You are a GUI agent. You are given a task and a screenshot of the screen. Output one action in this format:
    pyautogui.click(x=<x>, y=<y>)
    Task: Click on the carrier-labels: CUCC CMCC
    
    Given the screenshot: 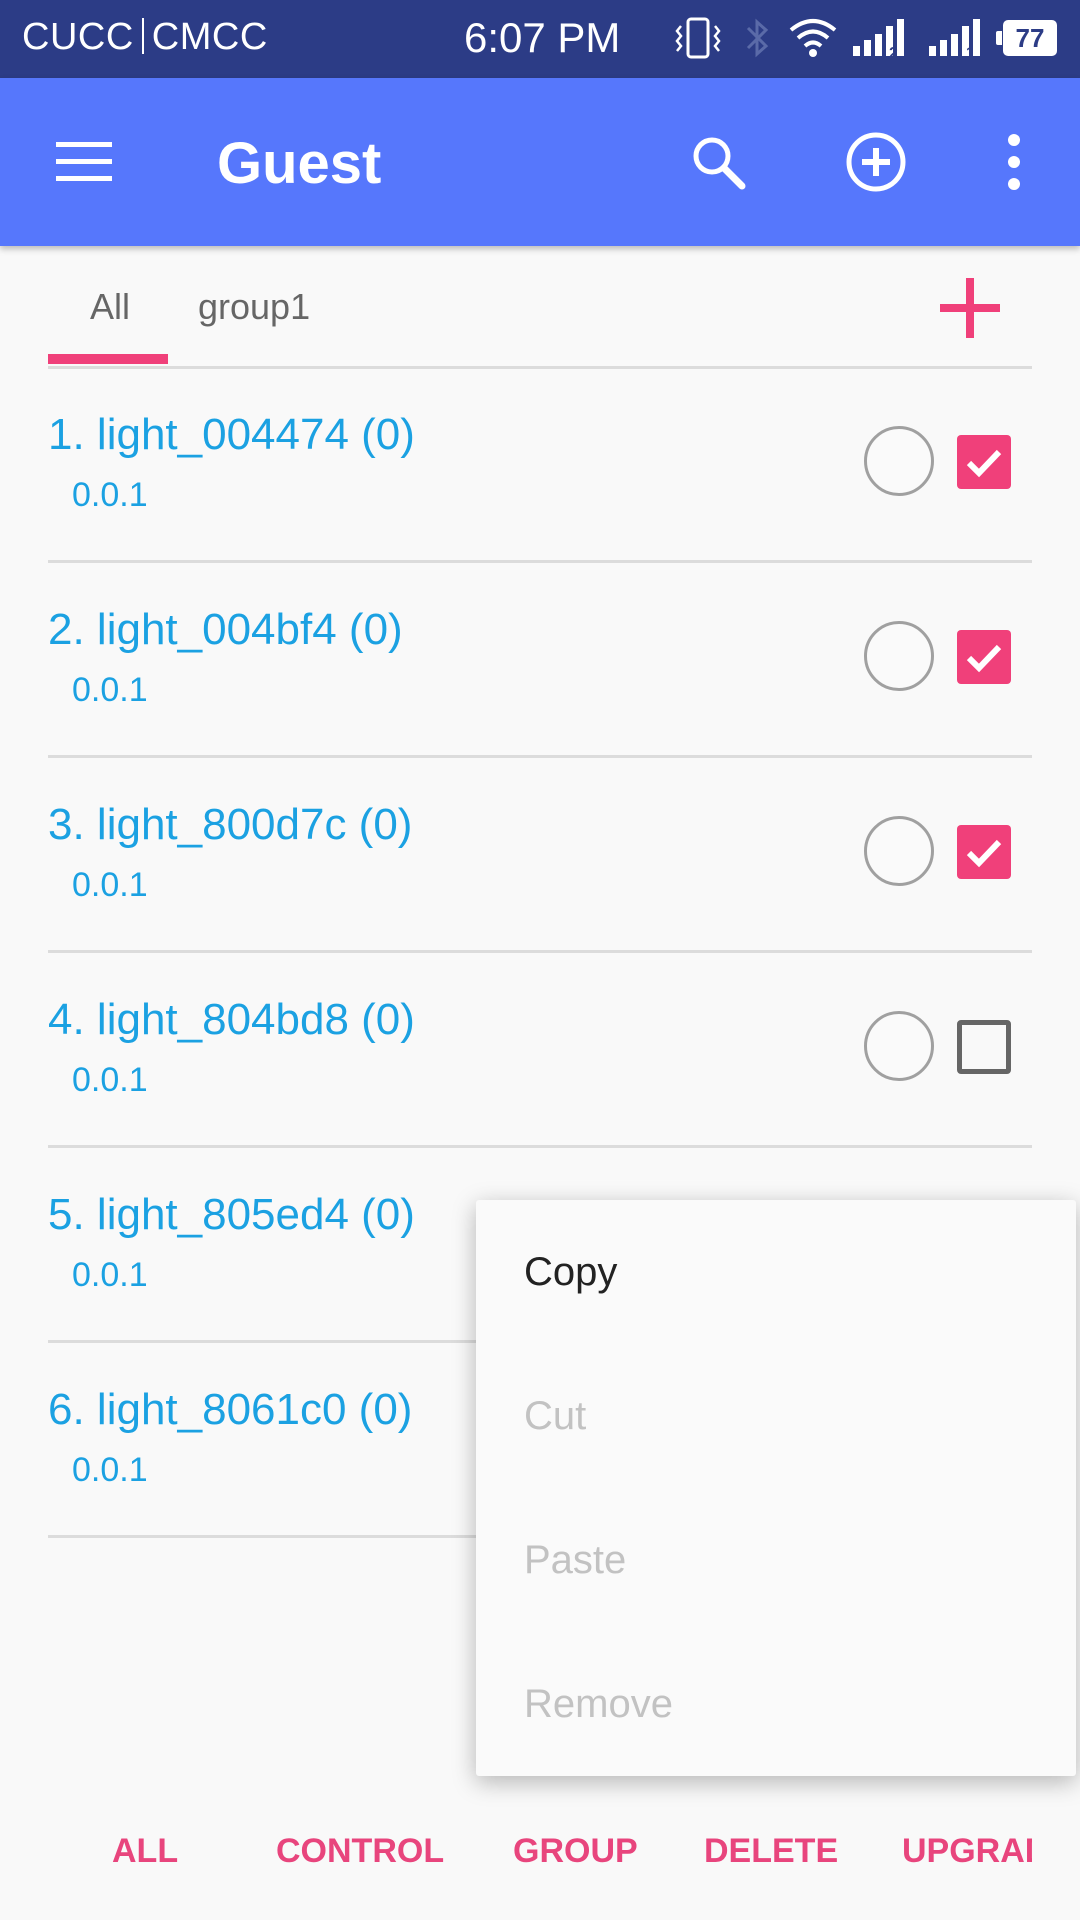 What is the action you would take?
    pyautogui.click(x=145, y=37)
    